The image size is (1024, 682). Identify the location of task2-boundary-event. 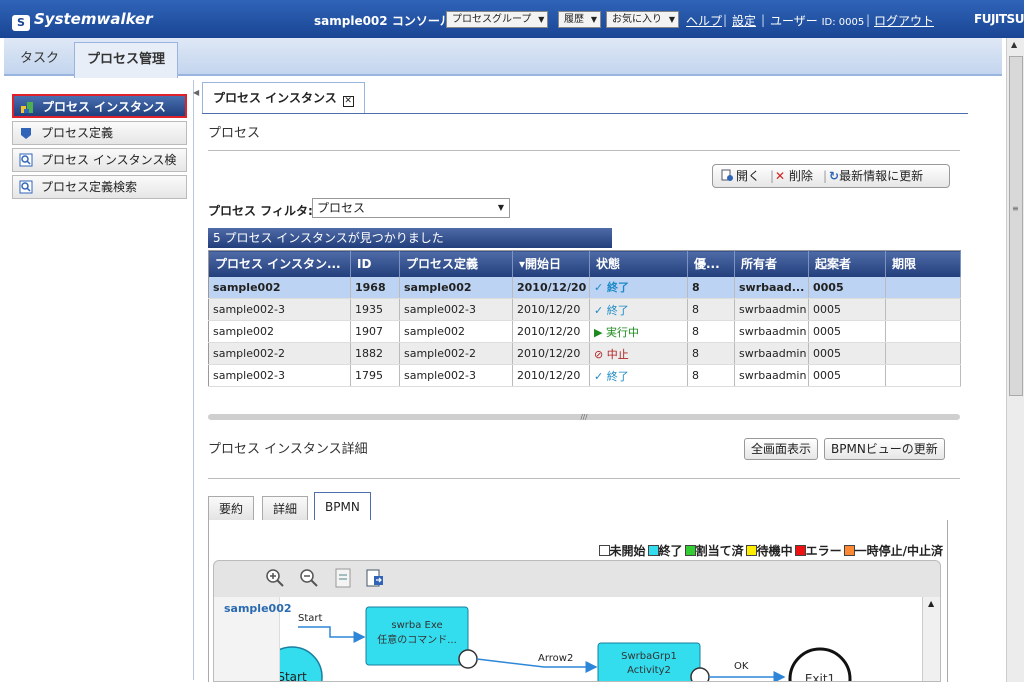
(700, 674).